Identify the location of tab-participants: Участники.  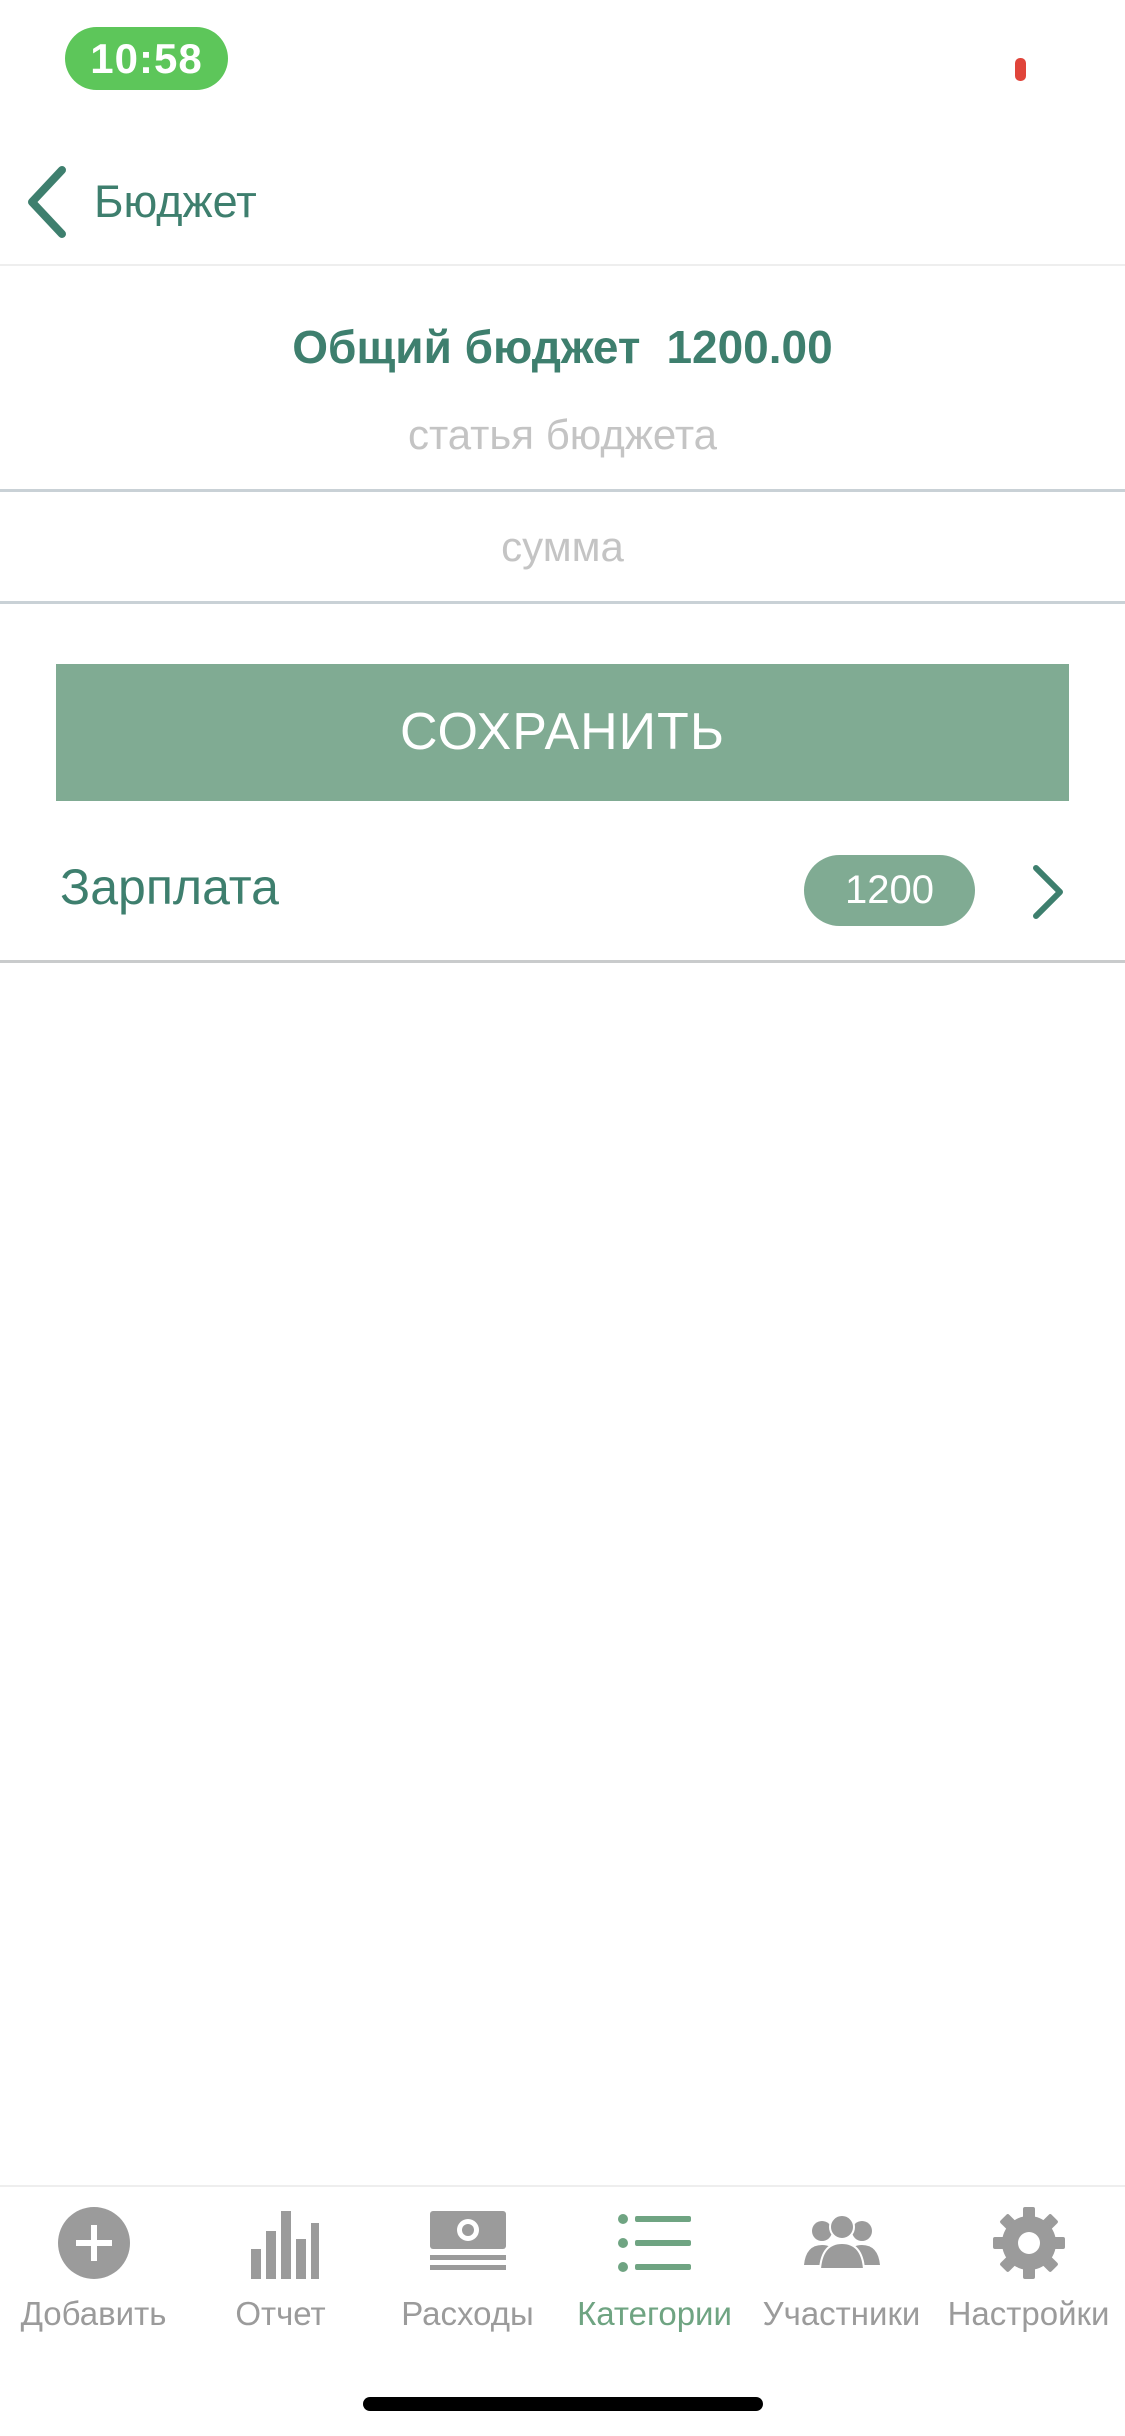
(841, 2275).